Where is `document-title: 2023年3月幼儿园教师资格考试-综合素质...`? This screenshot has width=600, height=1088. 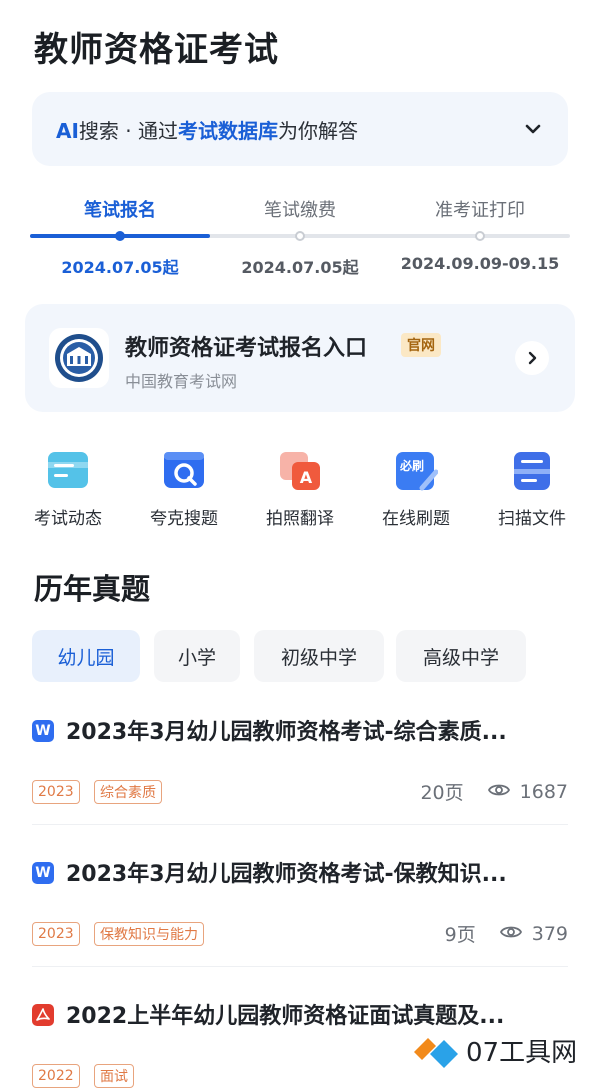
document-title: 2023年3月幼儿园教师资格考试-综合素质... is located at coordinates (286, 732).